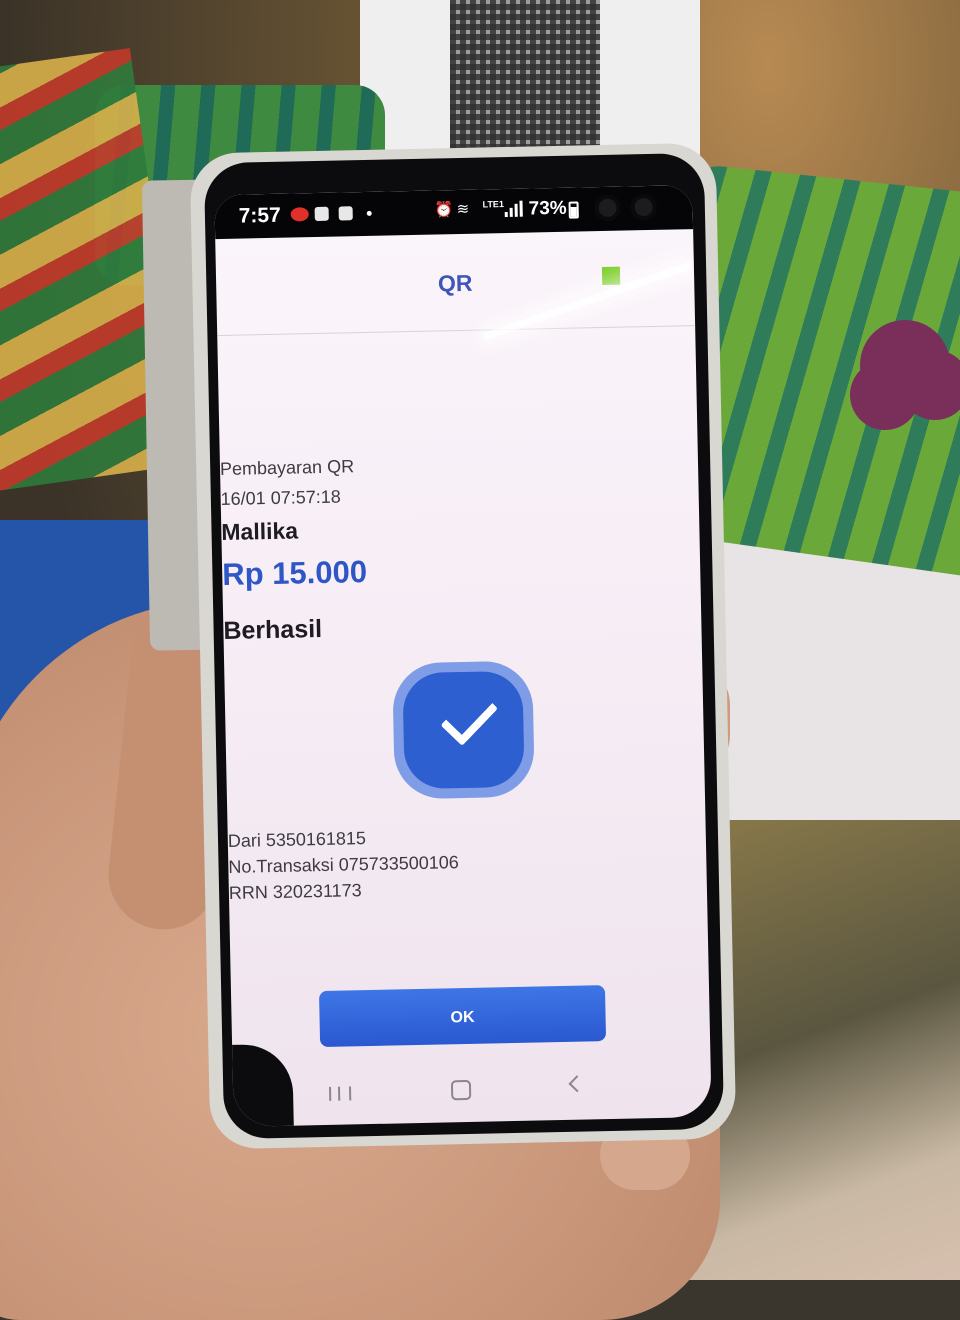  Describe the element at coordinates (461, 1090) in the screenshot. I see `home-icon` at that location.